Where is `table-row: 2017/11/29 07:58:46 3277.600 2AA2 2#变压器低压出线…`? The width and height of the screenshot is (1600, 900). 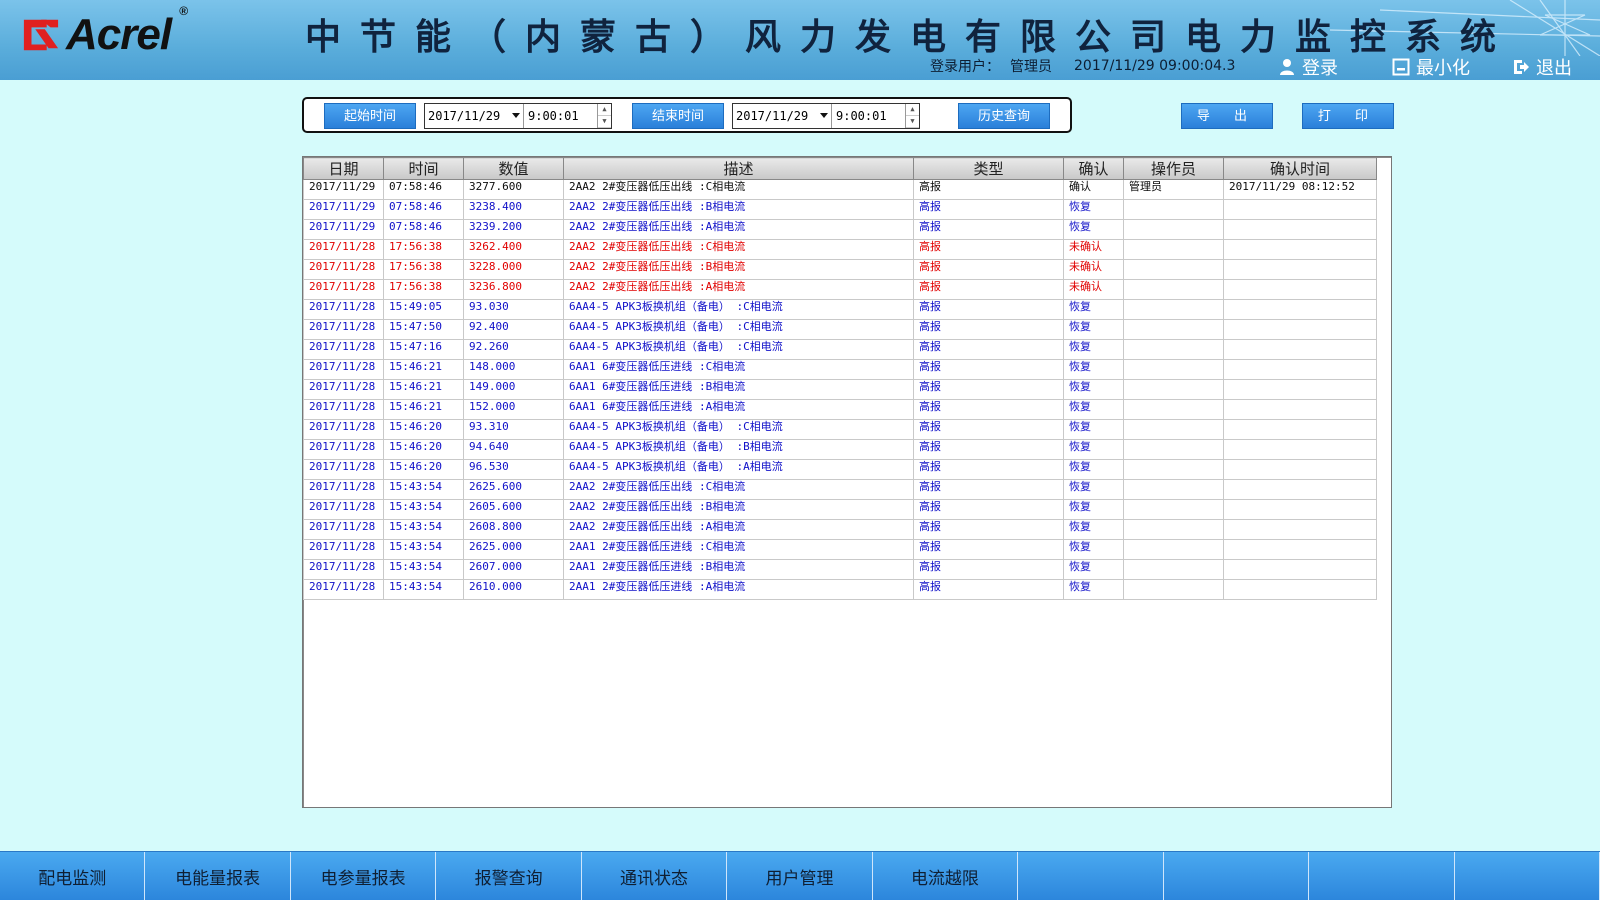
table-row: 2017/11/29 07:58:46 3277.600 2AA2 2#变压器低压出线… is located at coordinates (840, 189).